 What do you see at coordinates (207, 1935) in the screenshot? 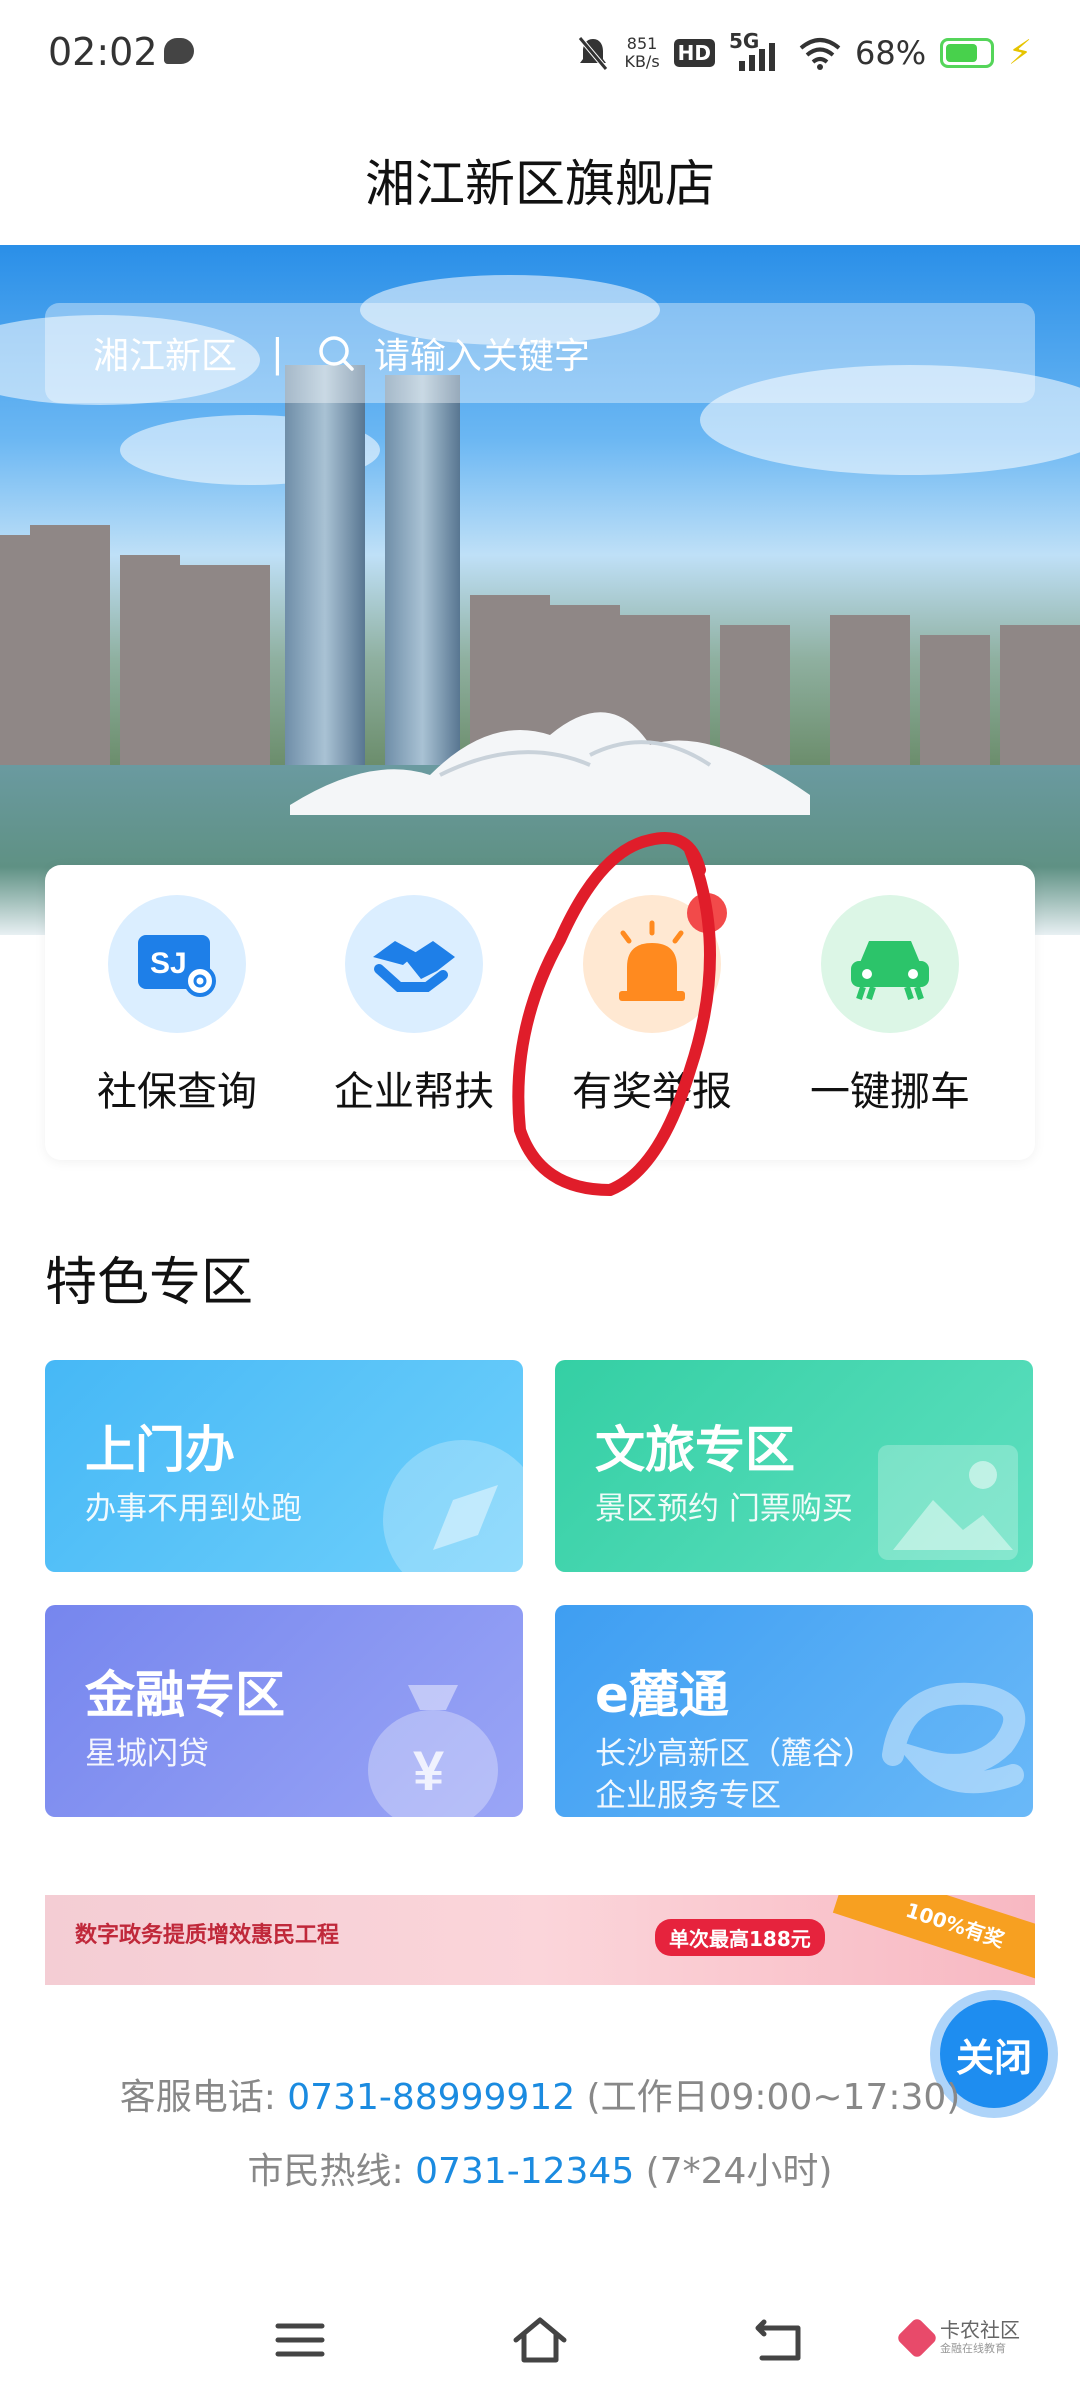
I see `banner-text: 数字政务提质增效惠民工程` at bounding box center [207, 1935].